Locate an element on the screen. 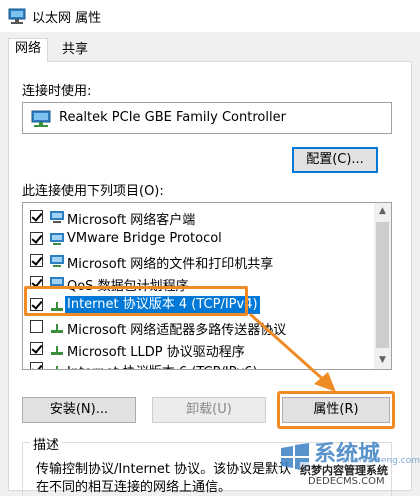 The image size is (420, 496). description-line-1: 传输控制协议/Internet 协议。该协议是默认 is located at coordinates (164, 469).